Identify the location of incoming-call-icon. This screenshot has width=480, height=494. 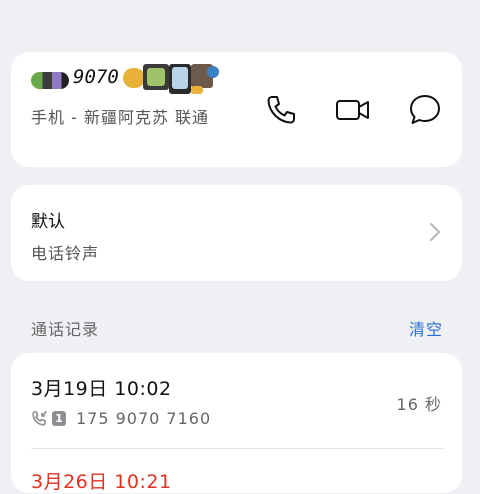
(39, 418).